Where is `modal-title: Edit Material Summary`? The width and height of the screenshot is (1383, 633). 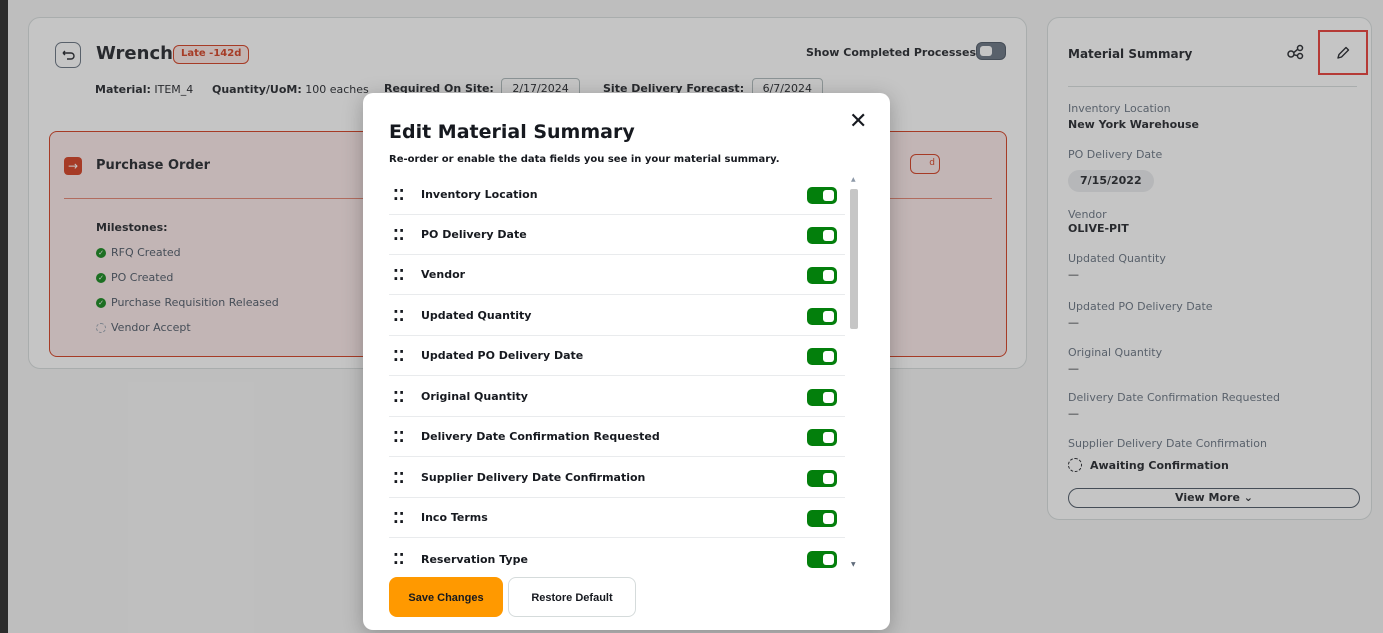
modal-title: Edit Material Summary is located at coordinates (512, 132).